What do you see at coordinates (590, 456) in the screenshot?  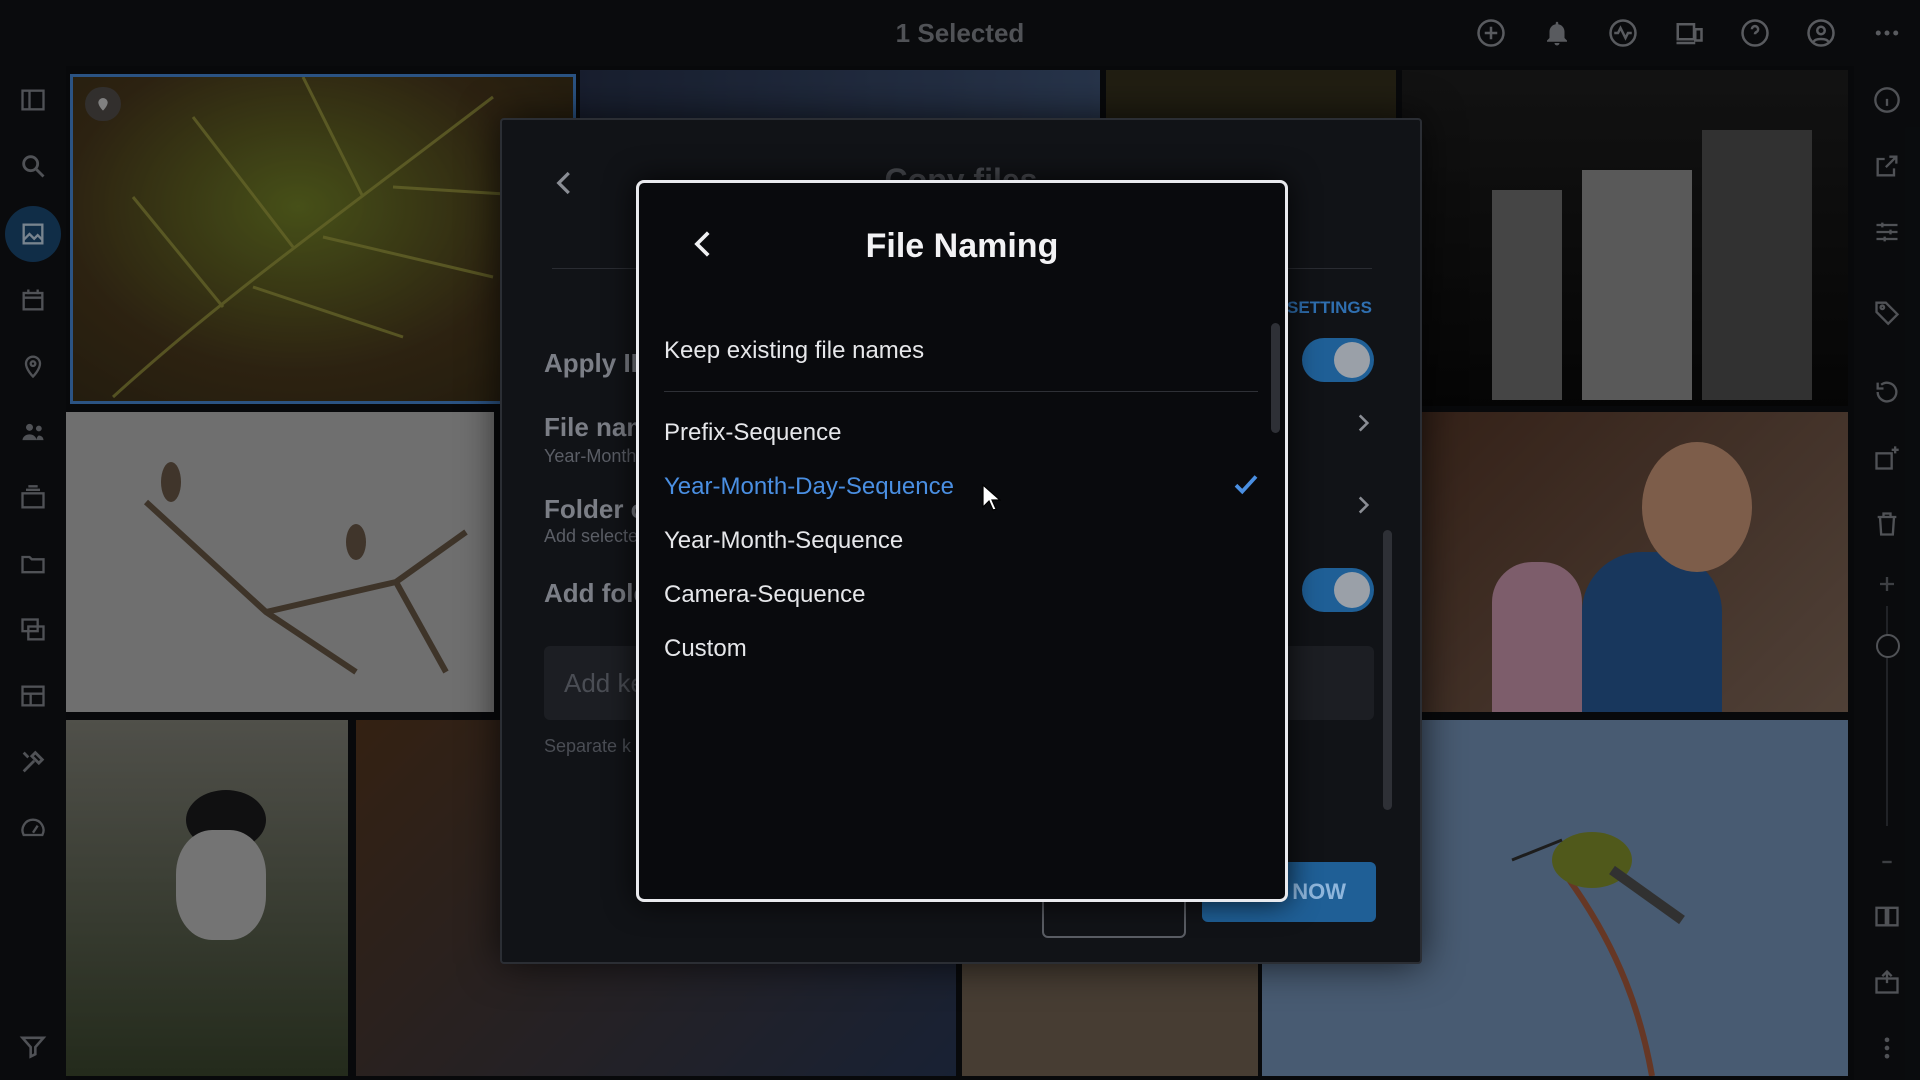 I see `file-naming-value: Year-Month` at bounding box center [590, 456].